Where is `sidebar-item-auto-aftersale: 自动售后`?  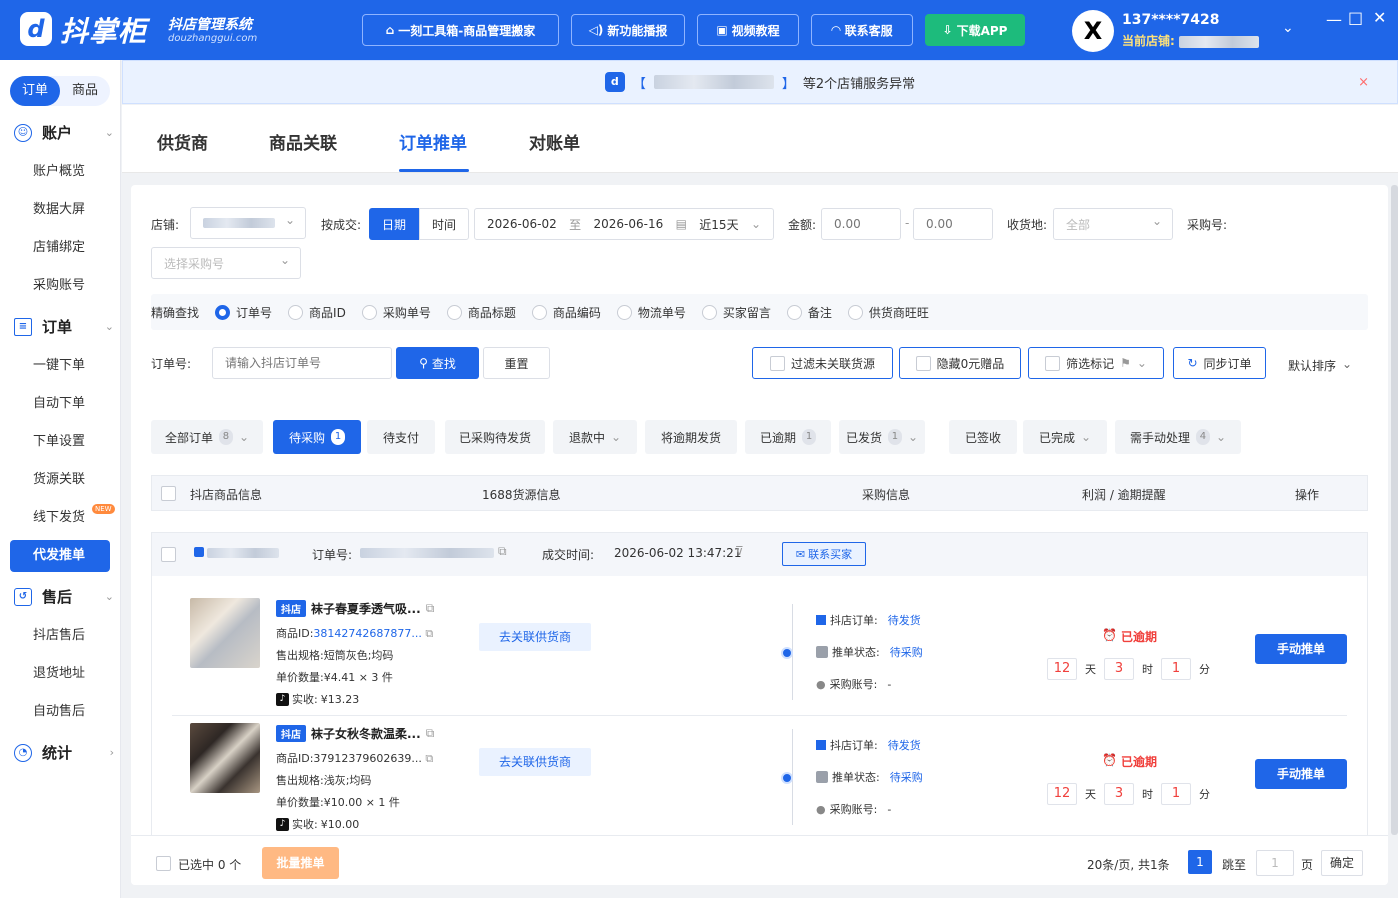
sidebar-item-auto-aftersale: 自动售后 is located at coordinates (60, 712).